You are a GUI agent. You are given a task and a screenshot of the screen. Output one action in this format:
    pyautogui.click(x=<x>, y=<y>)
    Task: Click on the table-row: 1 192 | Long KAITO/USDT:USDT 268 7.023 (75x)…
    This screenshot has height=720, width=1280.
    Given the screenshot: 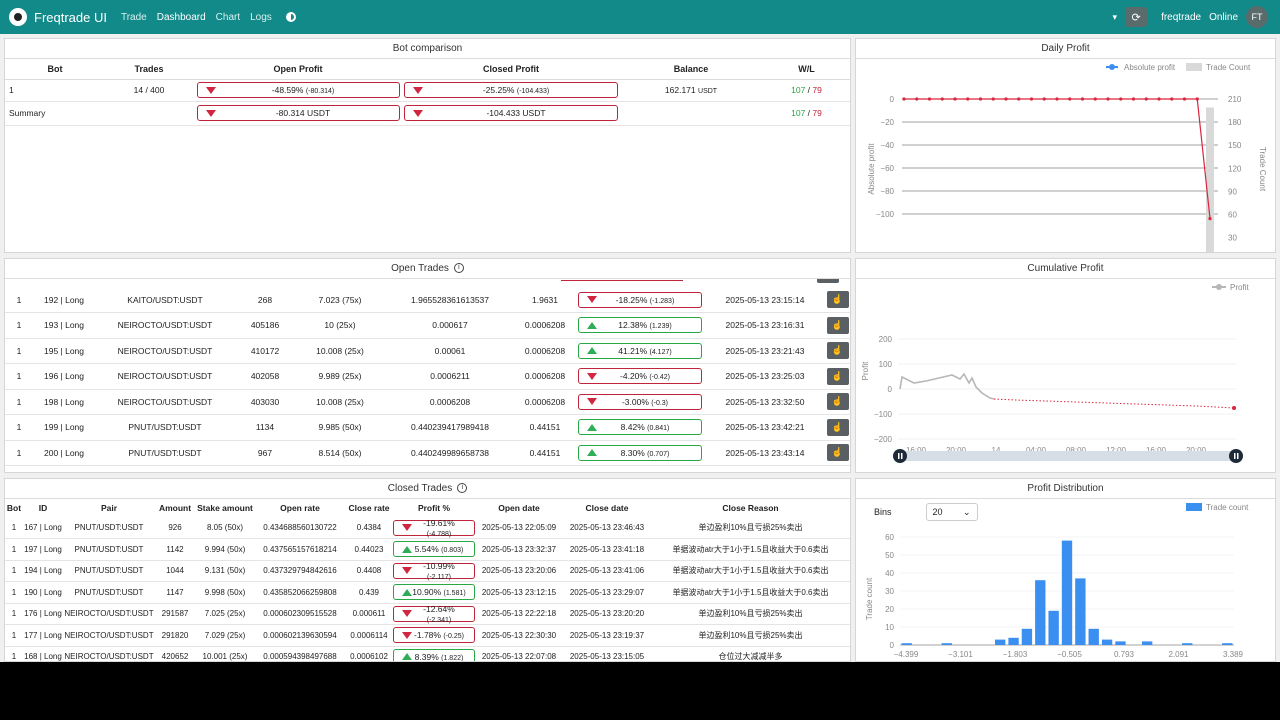 What is the action you would take?
    pyautogui.click(x=427, y=300)
    